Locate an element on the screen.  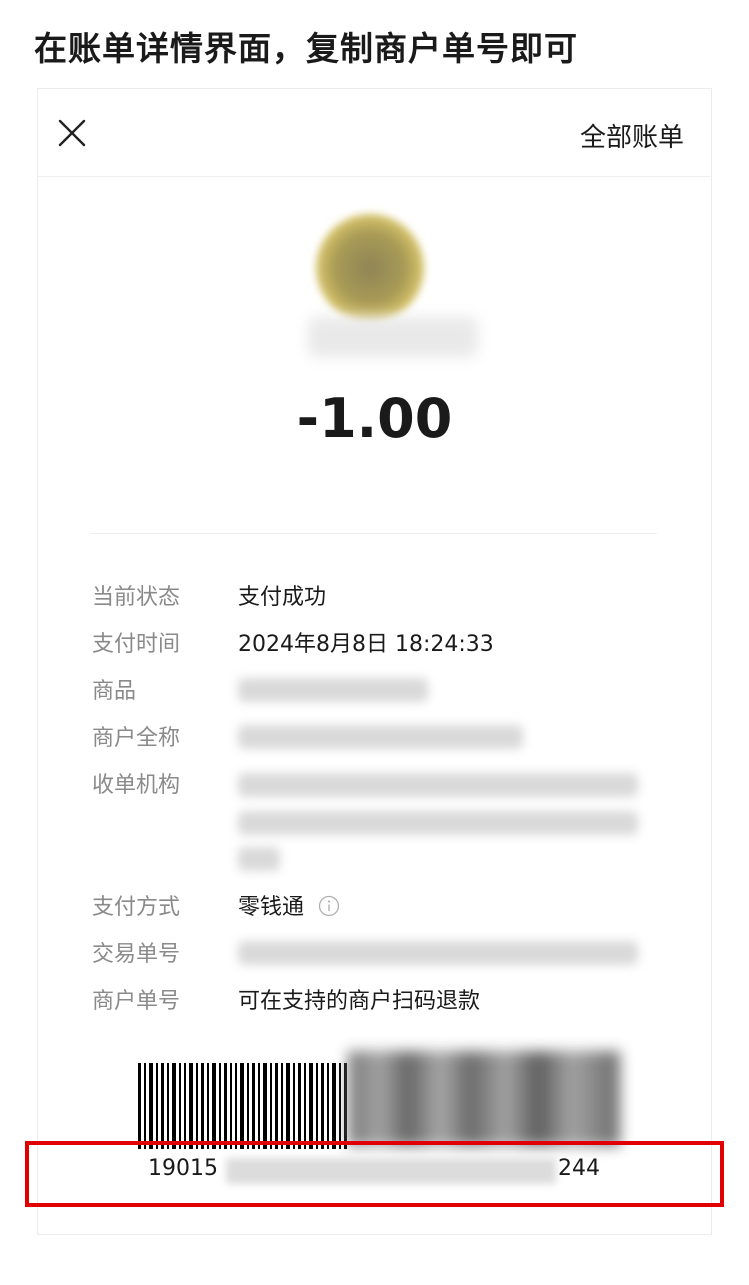
product-value-redacted is located at coordinates (333, 690).